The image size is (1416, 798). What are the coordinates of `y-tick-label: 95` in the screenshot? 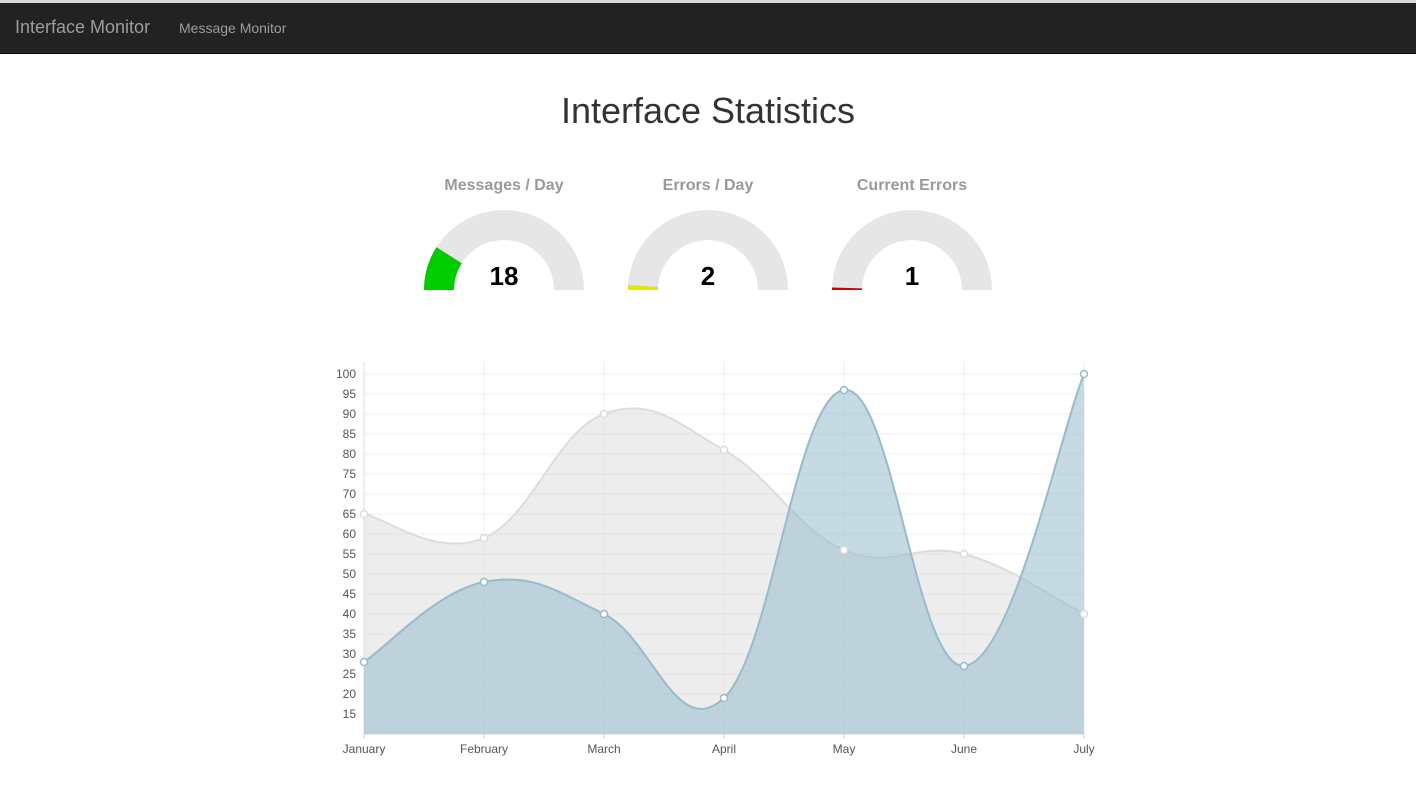 It's located at (350, 394).